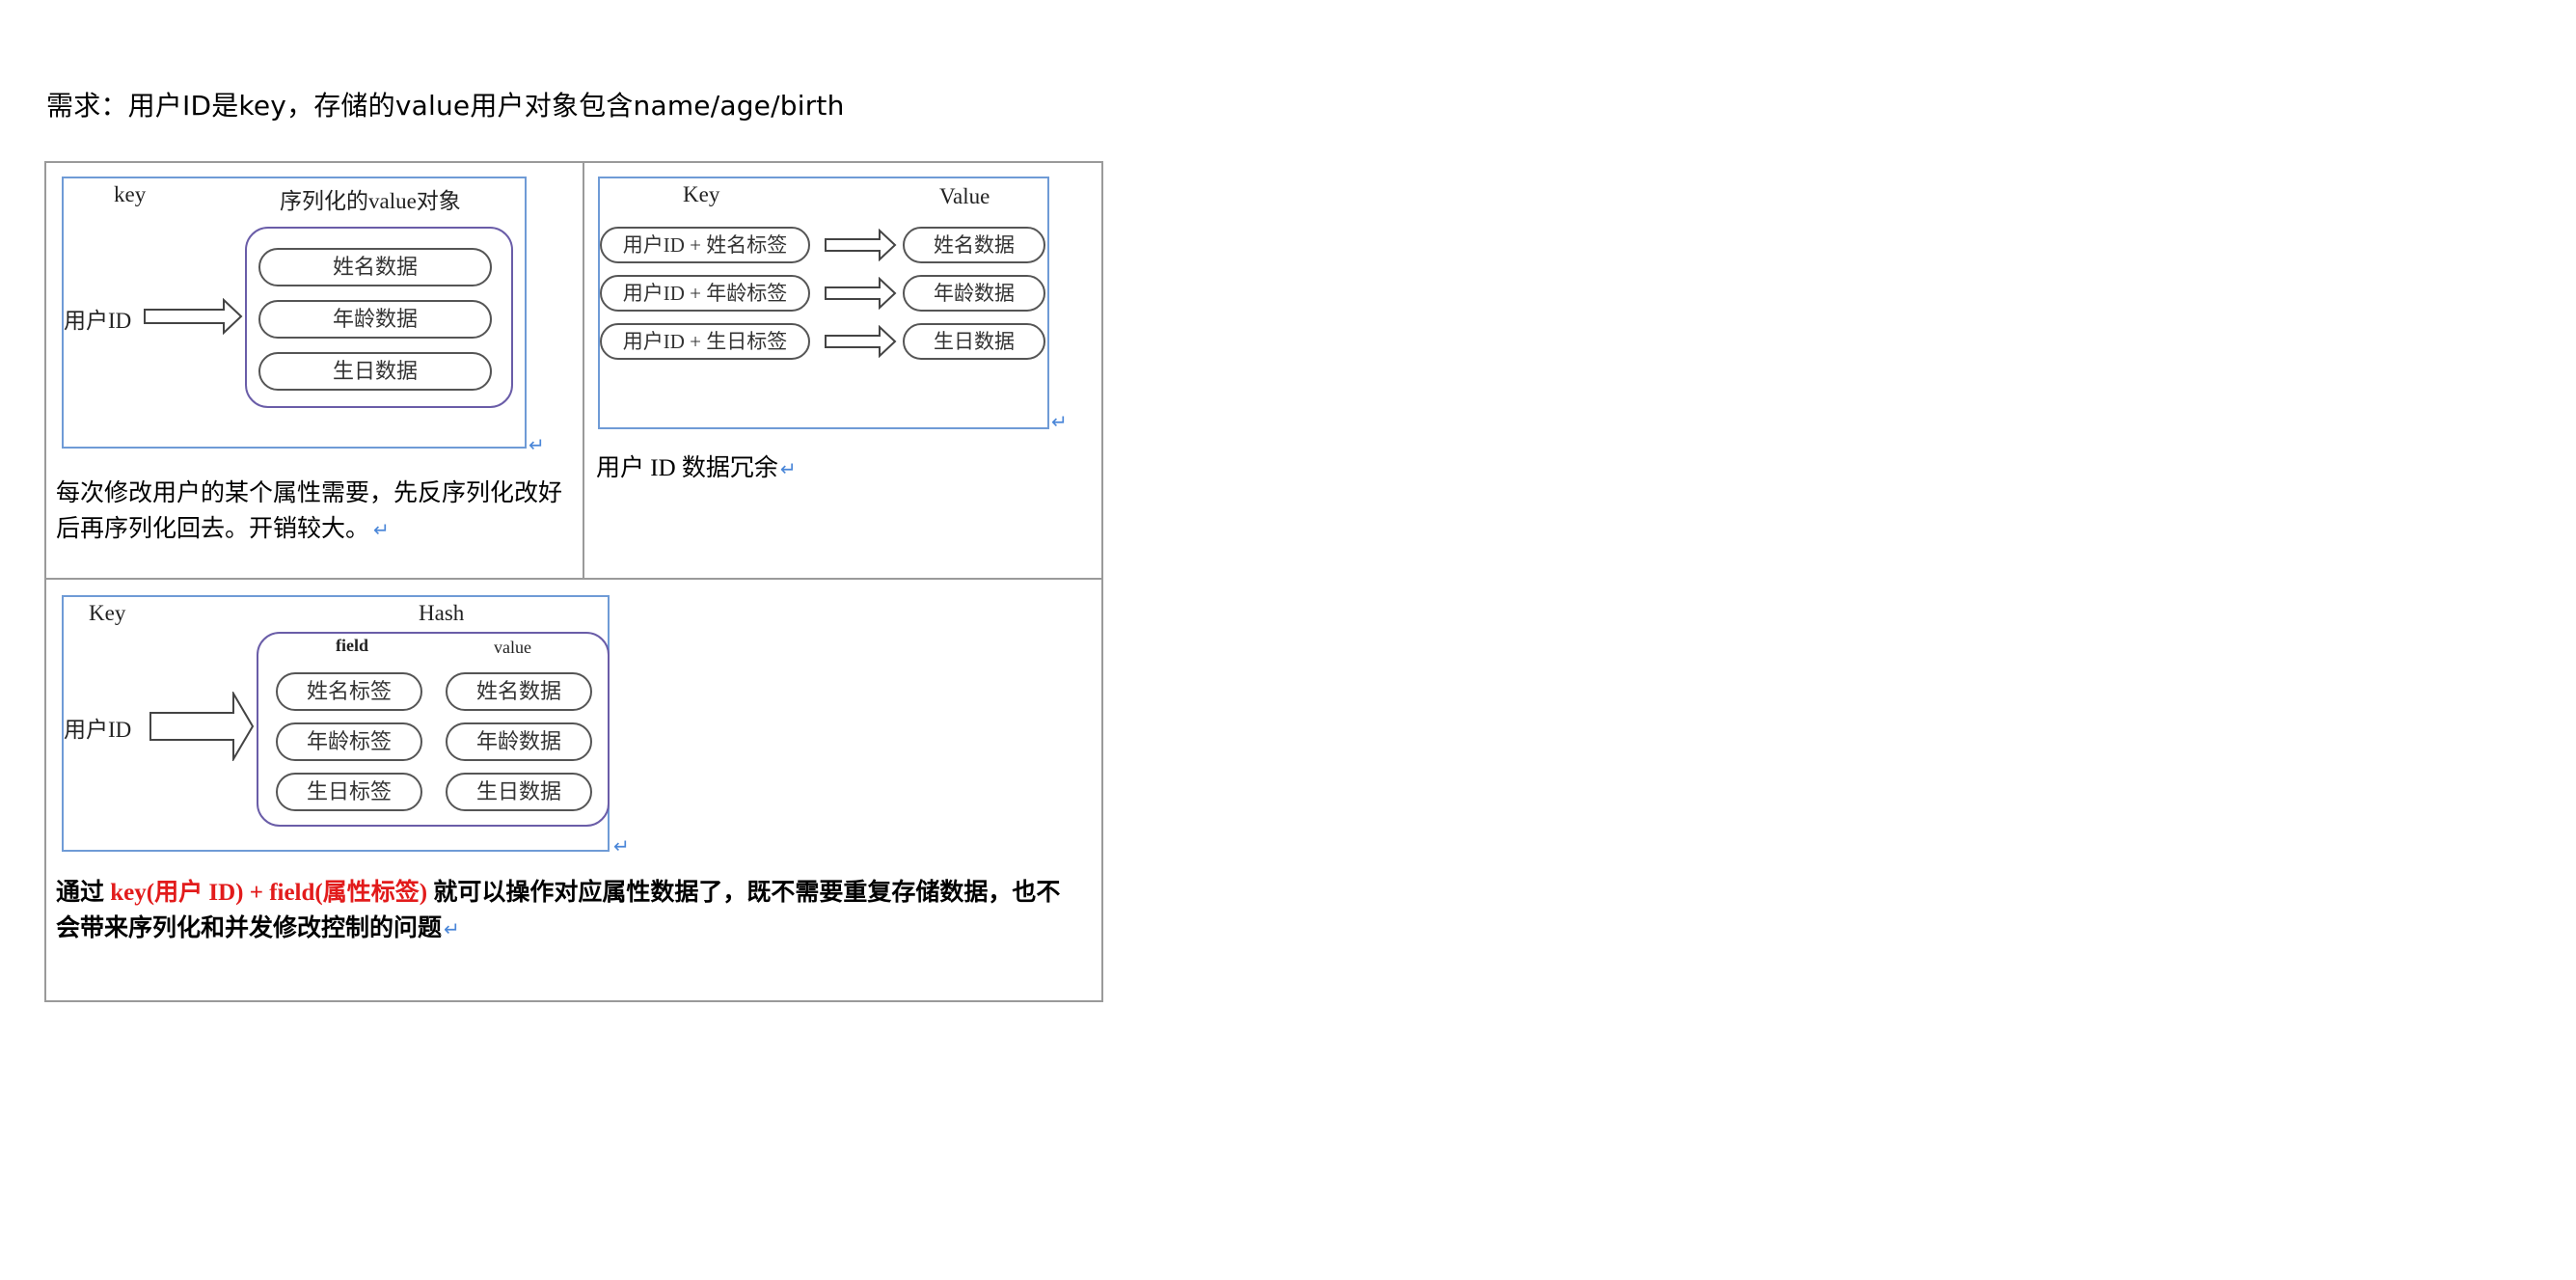 Image resolution: width=2576 pixels, height=1280 pixels. What do you see at coordinates (223, 529) in the screenshot?
I see `caption-line: 后再序列化回去。开销较大。 ↵` at bounding box center [223, 529].